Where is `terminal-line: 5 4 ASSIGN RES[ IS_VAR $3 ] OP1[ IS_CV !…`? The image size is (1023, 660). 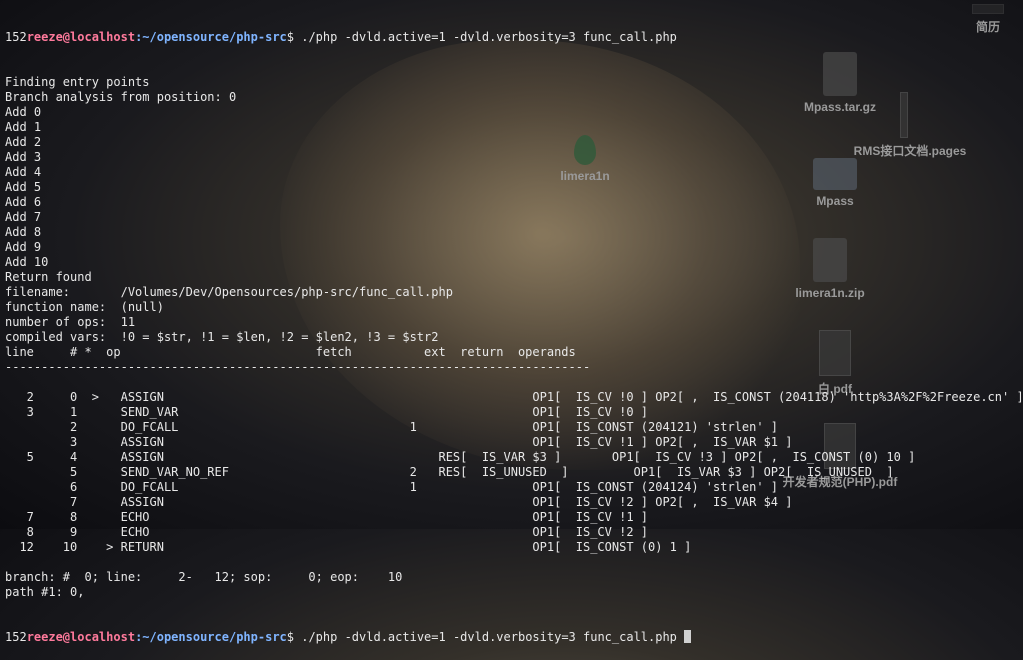 terminal-line: 5 4 ASSIGN RES[ IS_VAR $3 ] OP1[ IS_CV !… is located at coordinates (460, 457).